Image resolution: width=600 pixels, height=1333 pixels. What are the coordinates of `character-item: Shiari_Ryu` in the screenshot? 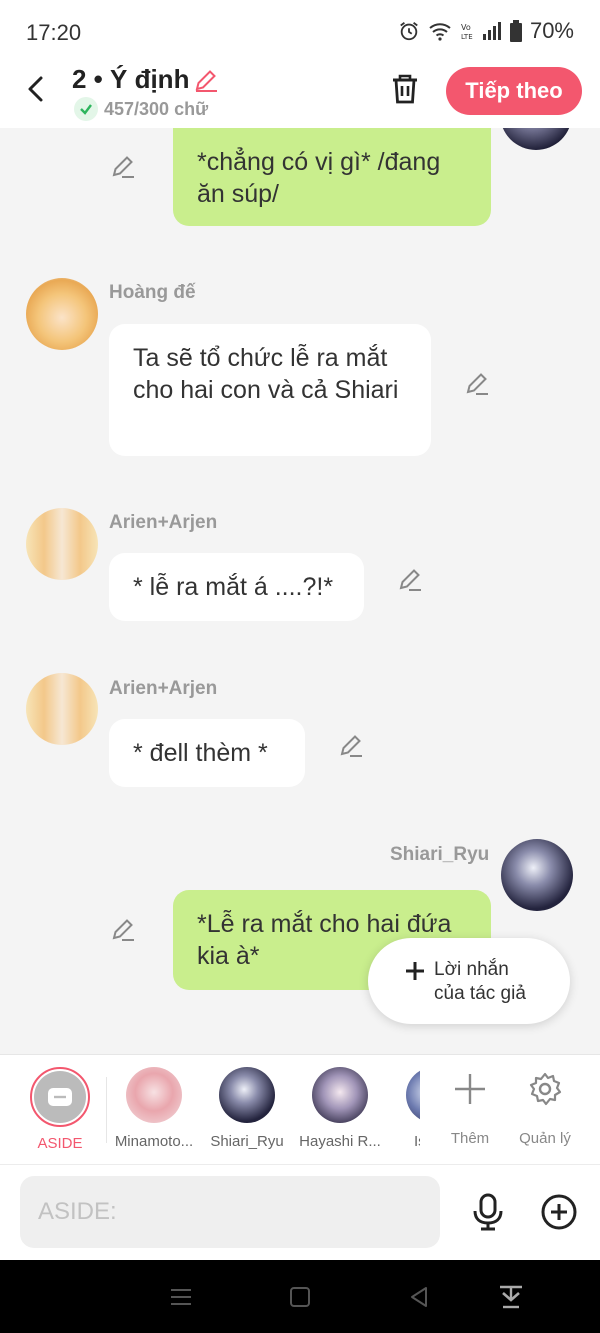 It's located at (247, 1108).